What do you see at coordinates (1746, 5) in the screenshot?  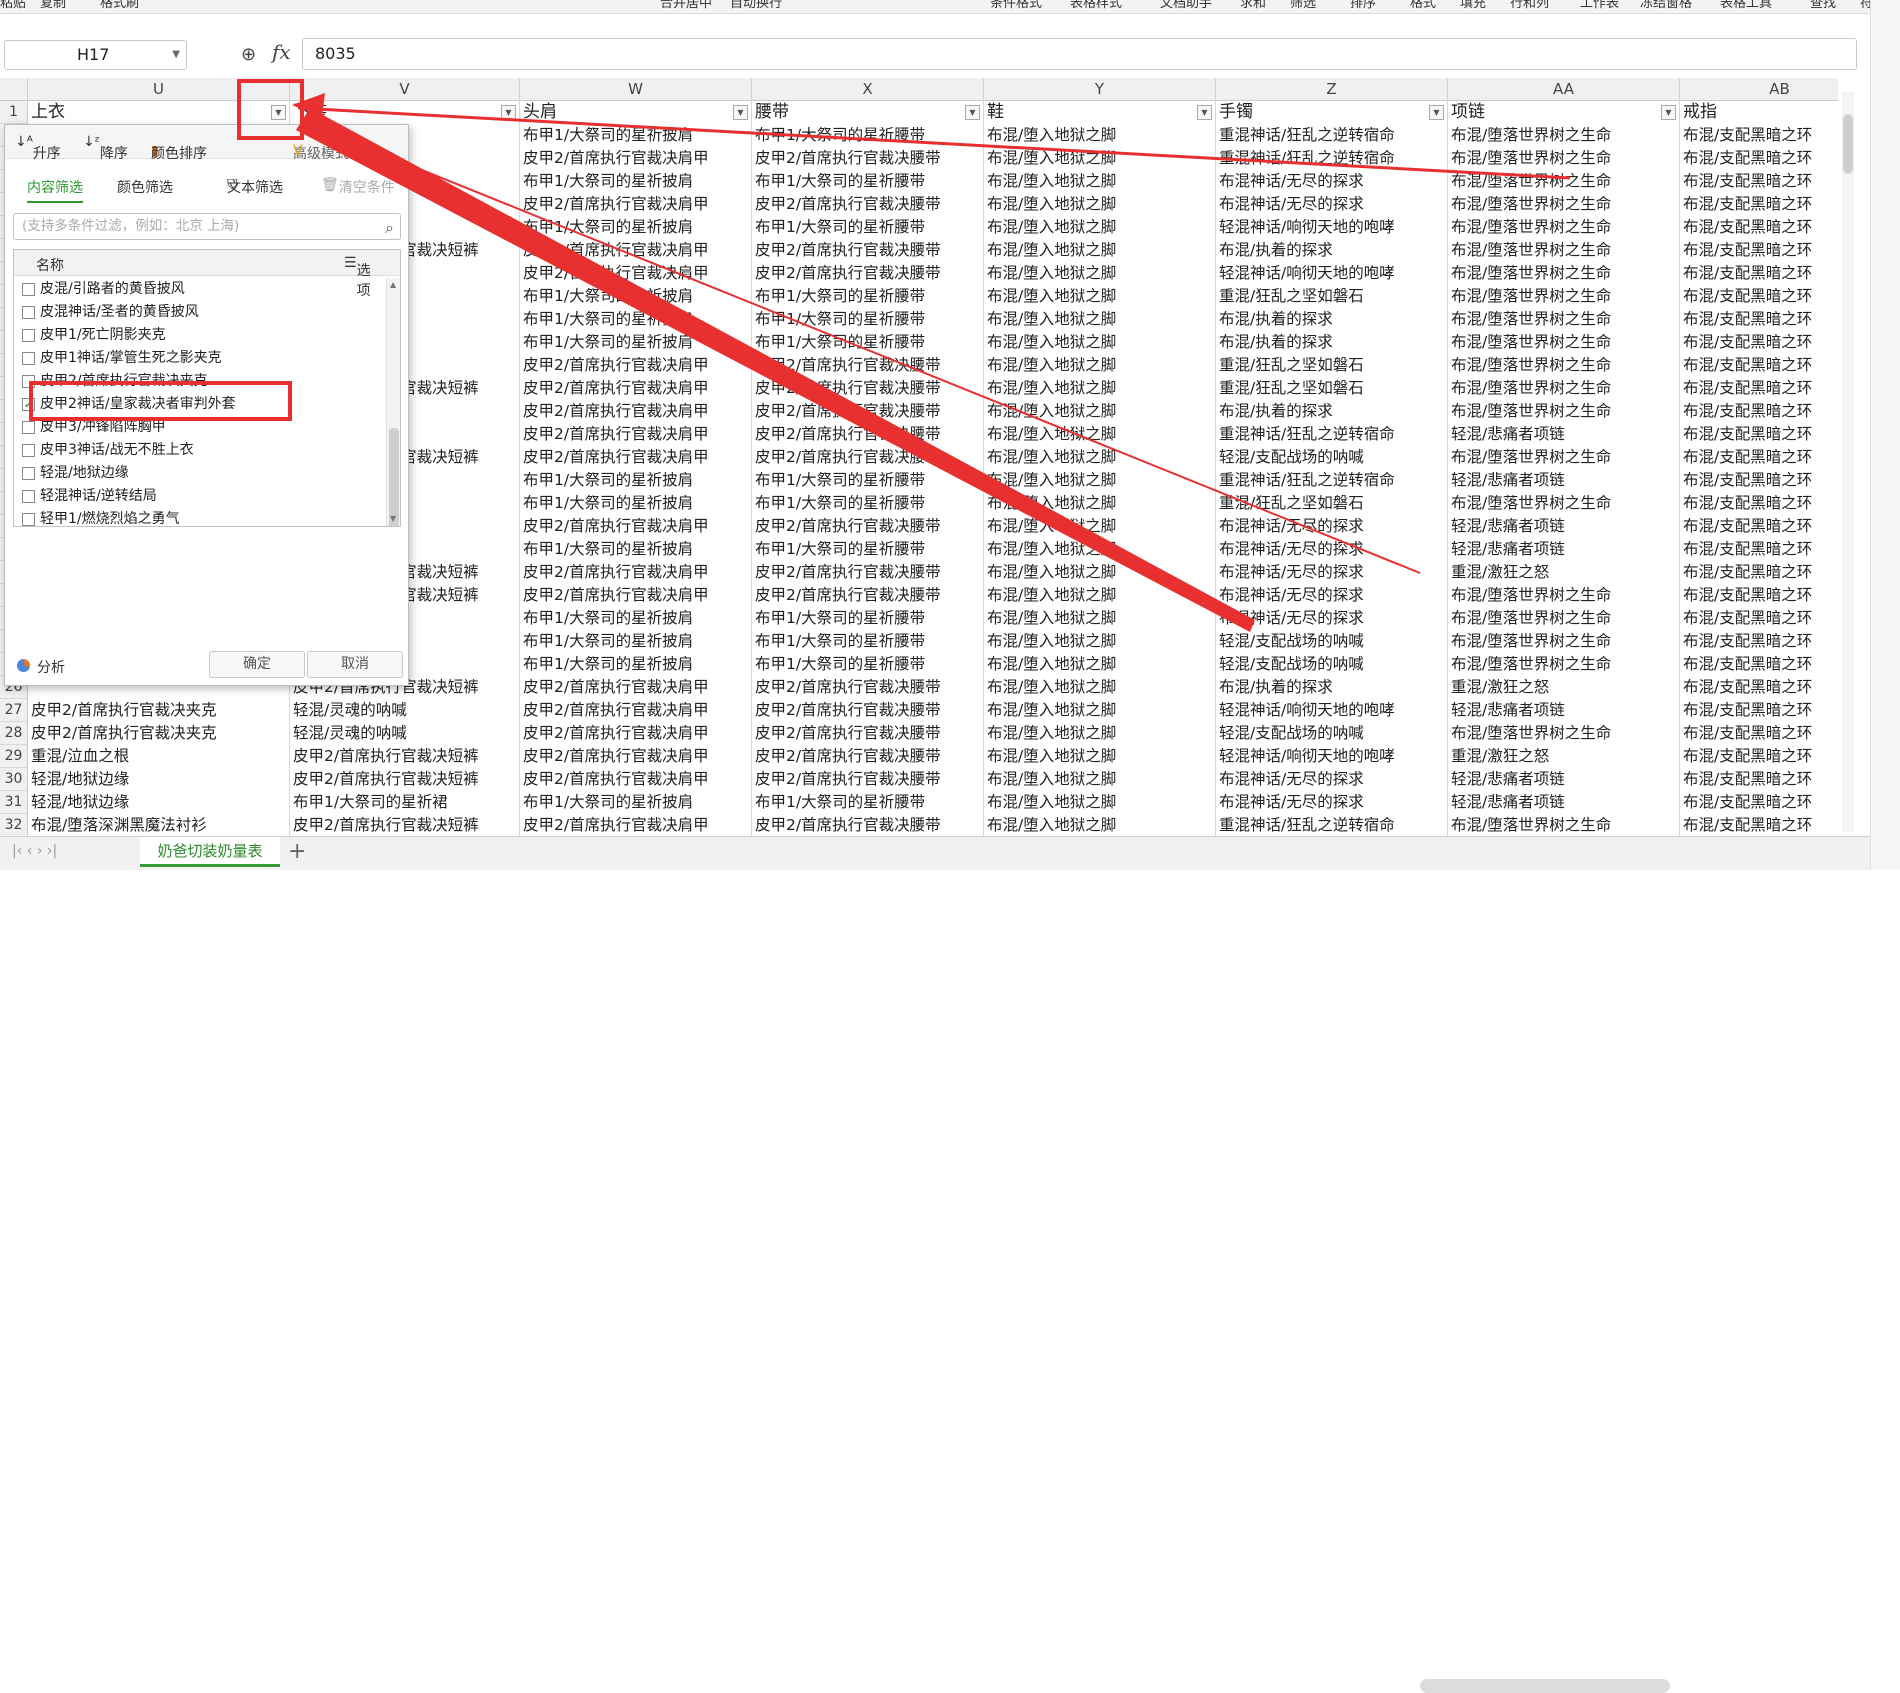 I see `toolbar-item: 表格工具` at bounding box center [1746, 5].